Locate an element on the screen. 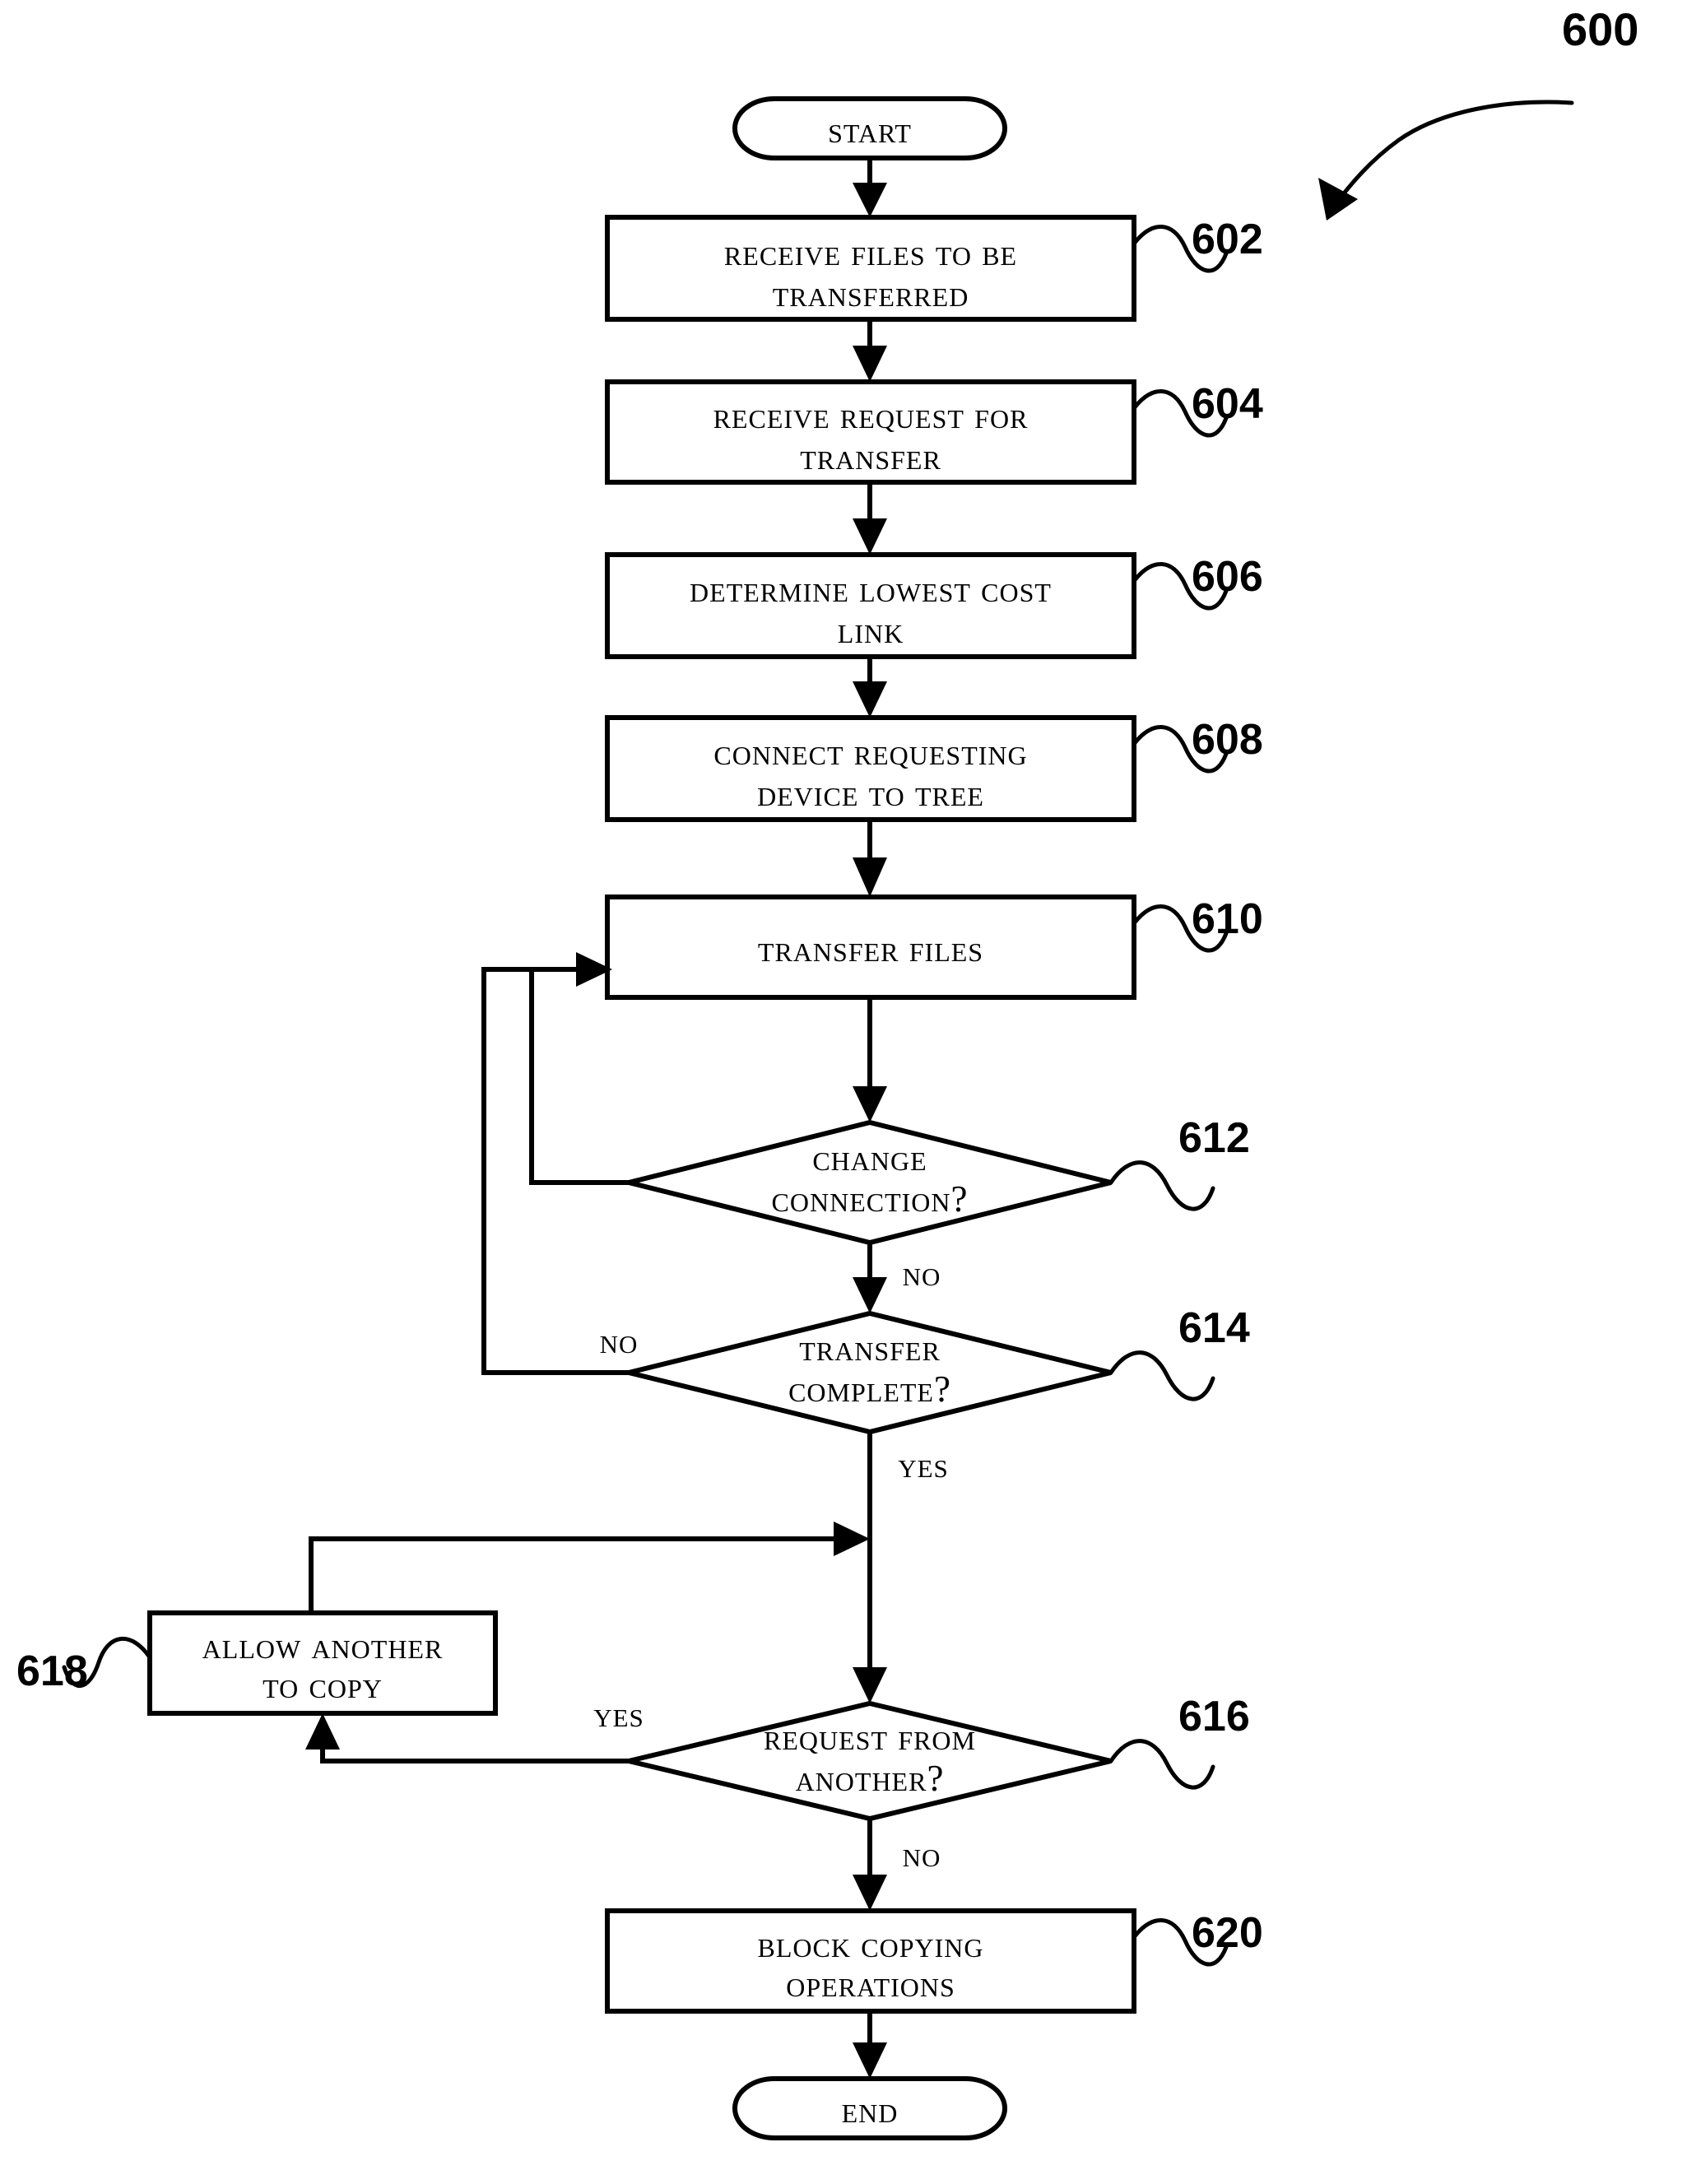 The height and width of the screenshot is (2184, 1687). edge-620-to-end is located at coordinates (870, 2045).